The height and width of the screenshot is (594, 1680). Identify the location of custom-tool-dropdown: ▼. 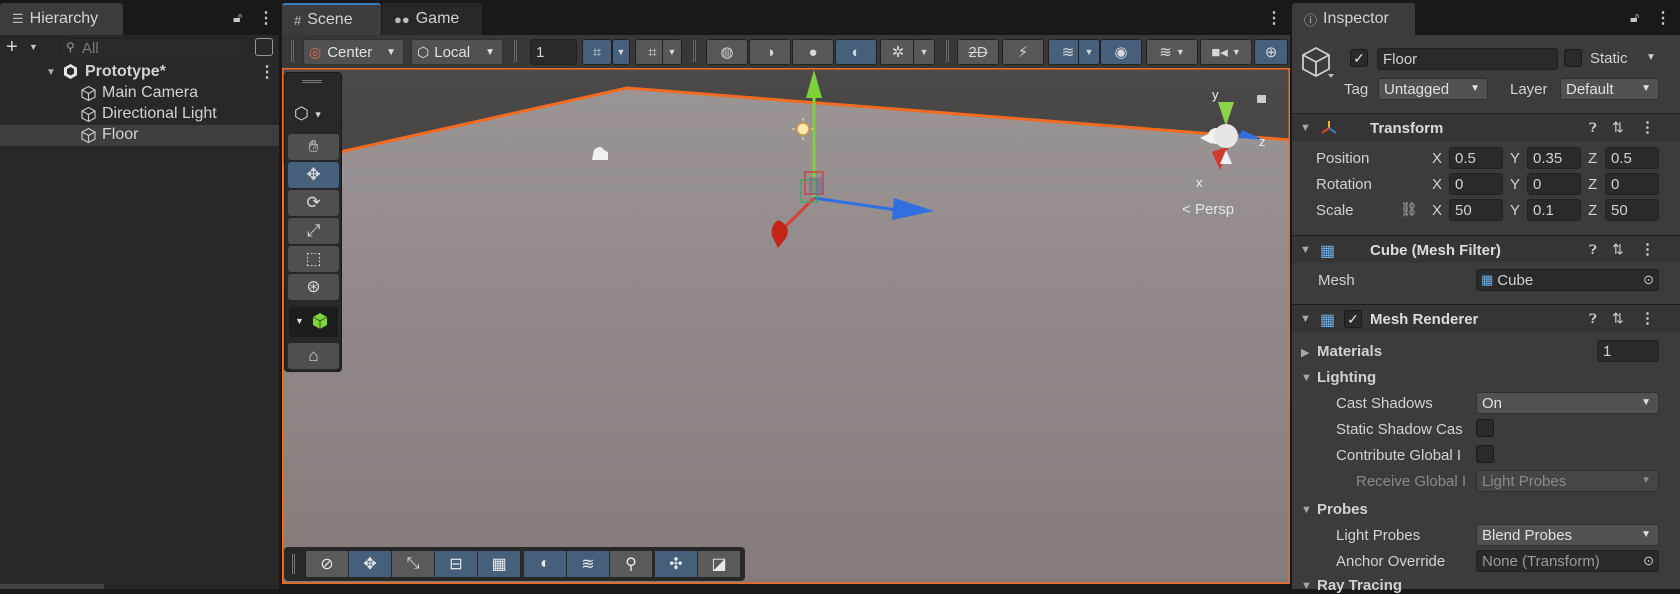
(313, 322).